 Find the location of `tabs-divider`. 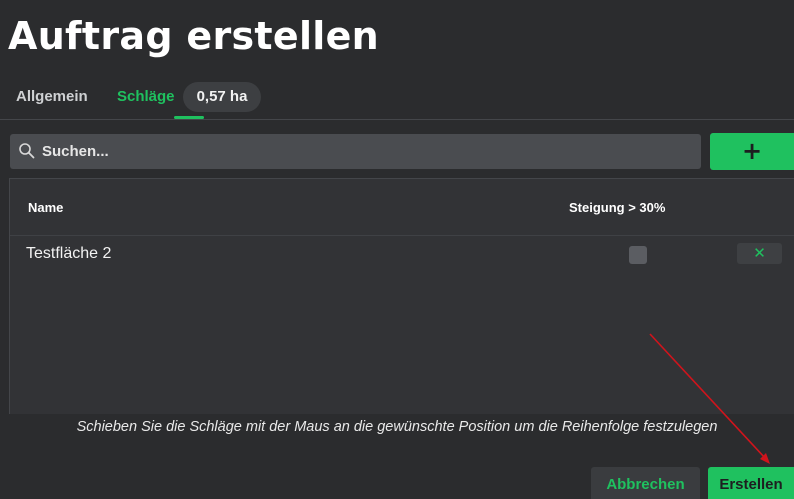

tabs-divider is located at coordinates (397, 119).